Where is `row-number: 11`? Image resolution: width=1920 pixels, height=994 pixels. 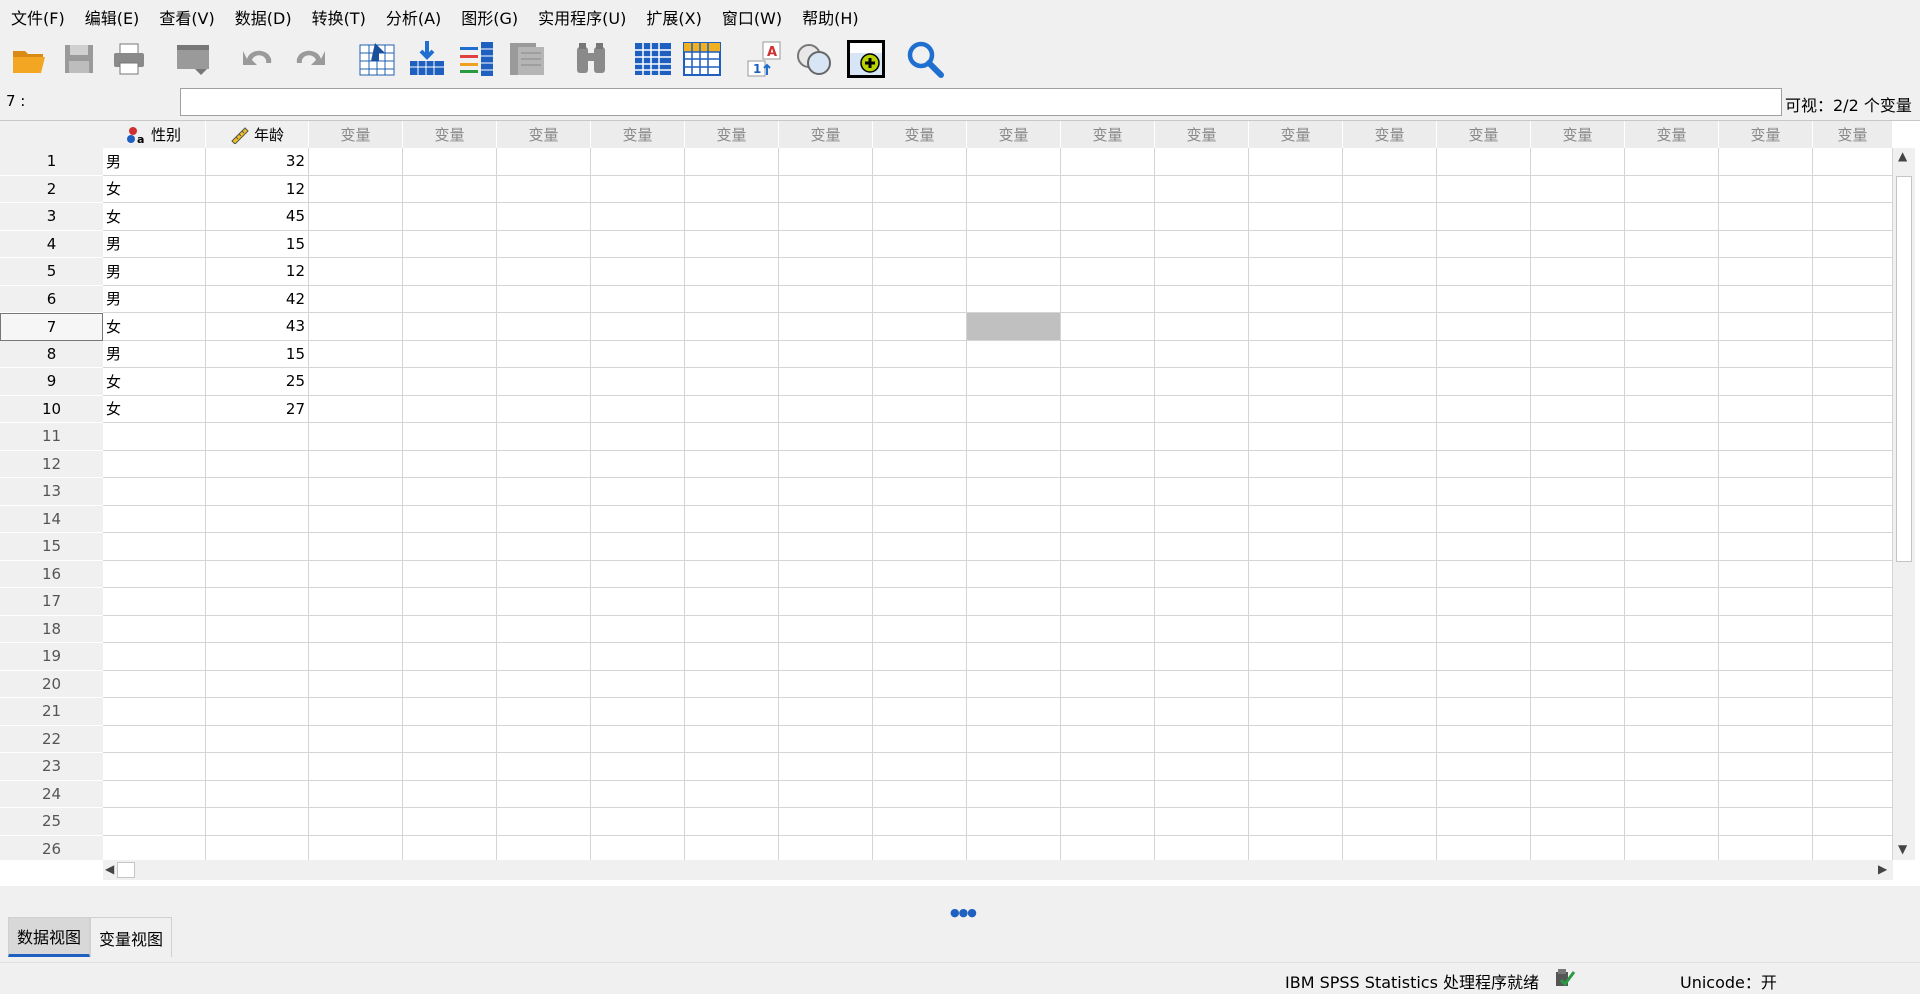
row-number: 11 is located at coordinates (51, 437).